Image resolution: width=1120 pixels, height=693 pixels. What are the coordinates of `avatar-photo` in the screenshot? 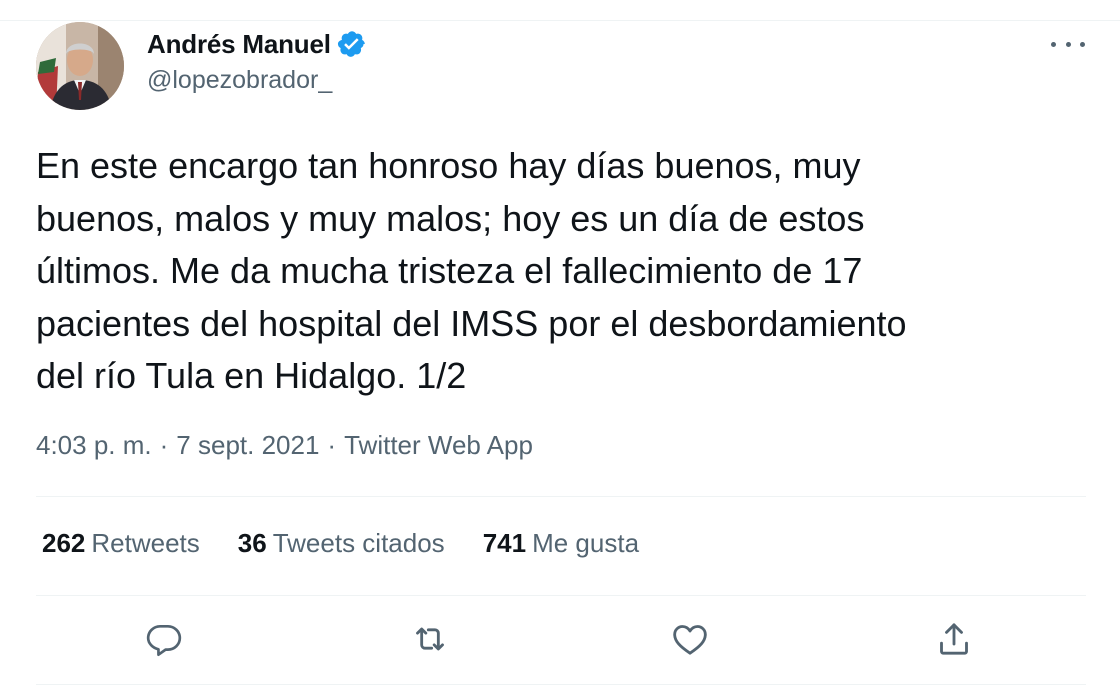 It's located at (80, 66).